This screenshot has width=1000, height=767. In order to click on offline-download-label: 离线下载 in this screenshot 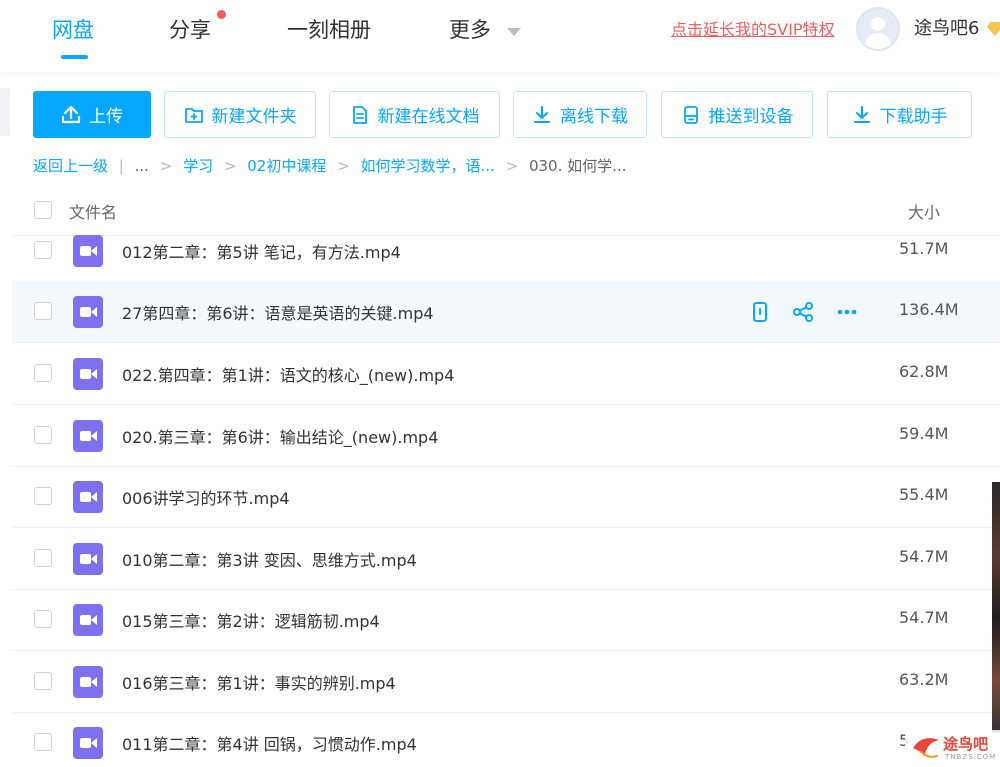, I will do `click(594, 117)`.